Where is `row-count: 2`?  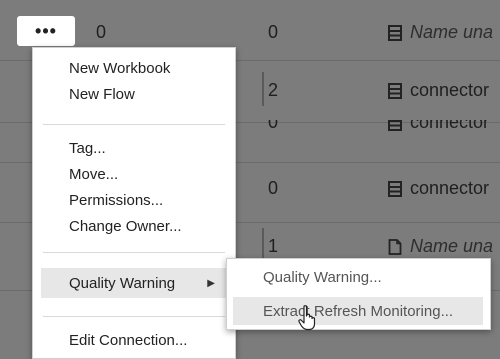 row-count: 2 is located at coordinates (273, 90).